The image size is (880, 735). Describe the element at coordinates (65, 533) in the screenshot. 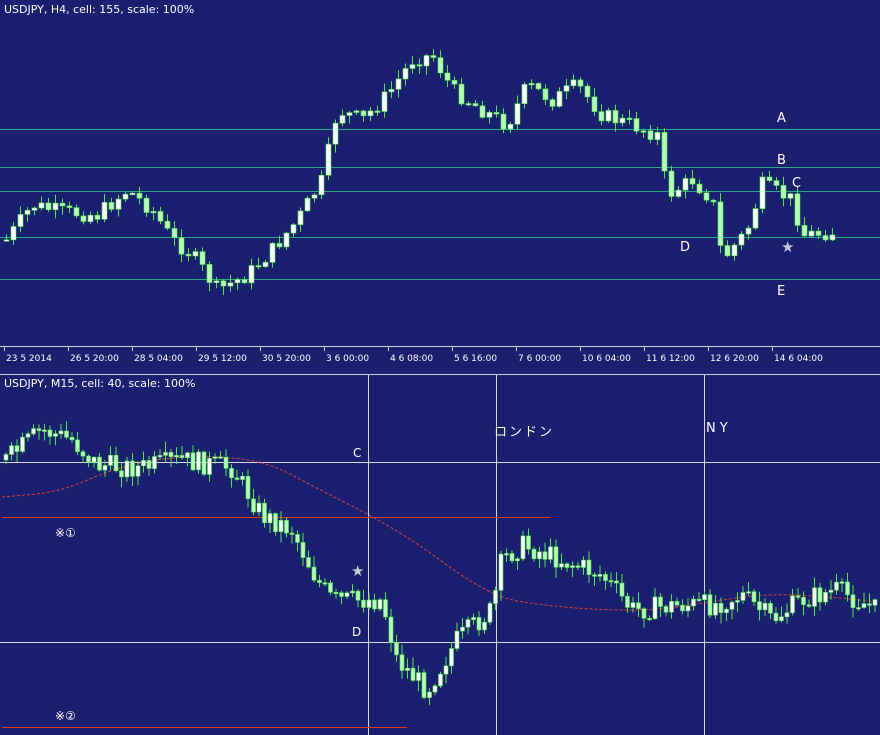

I see `note-1-label: ※①` at that location.